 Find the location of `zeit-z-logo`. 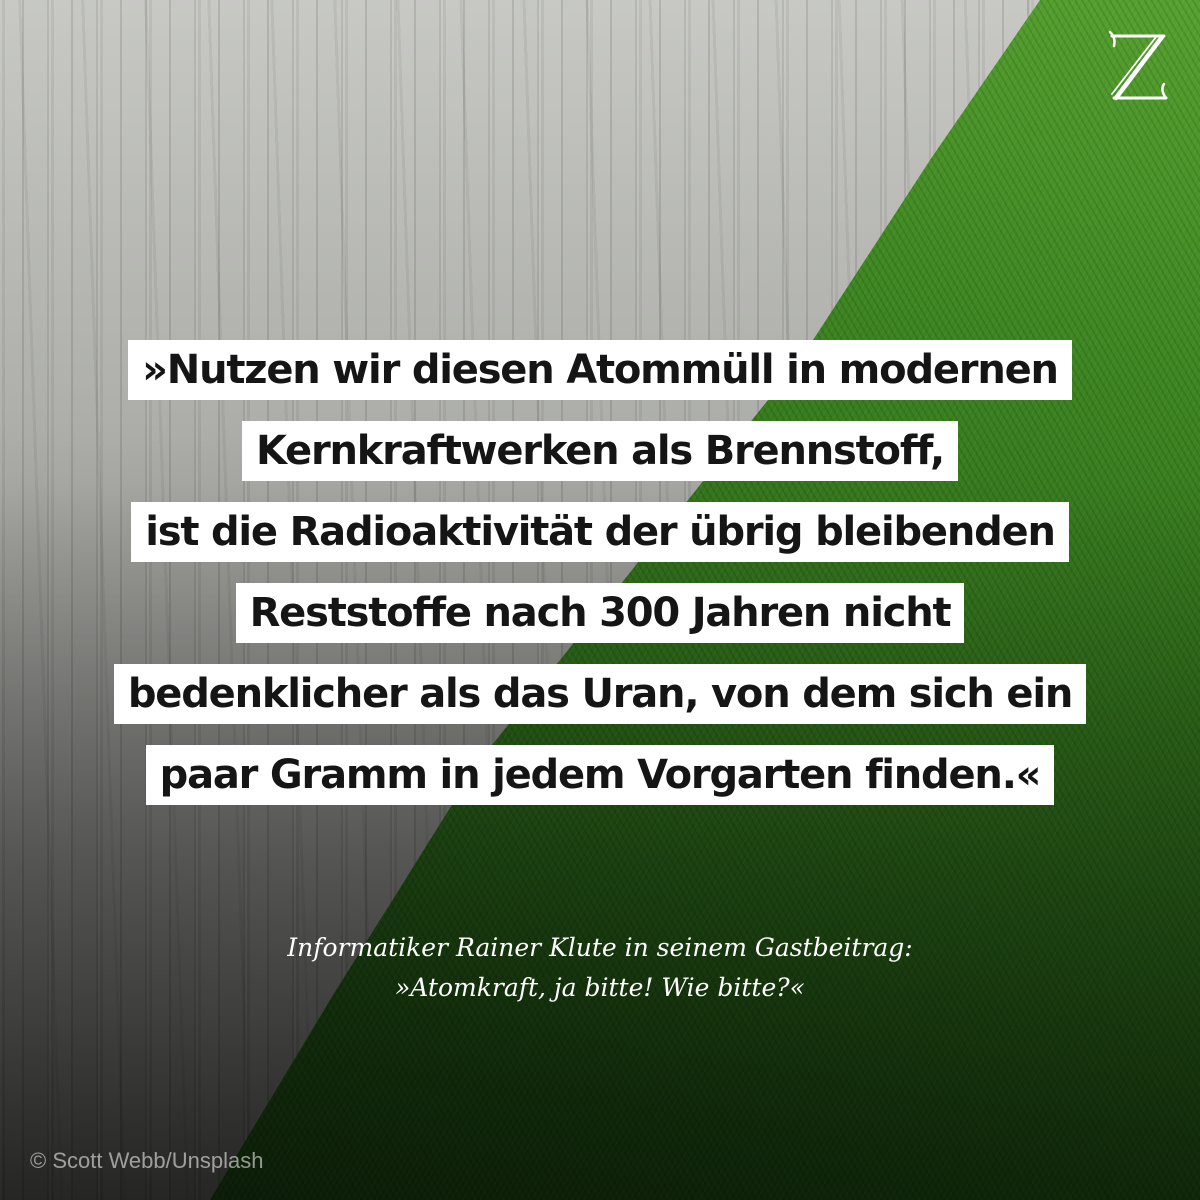

zeit-z-logo is located at coordinates (1138, 65).